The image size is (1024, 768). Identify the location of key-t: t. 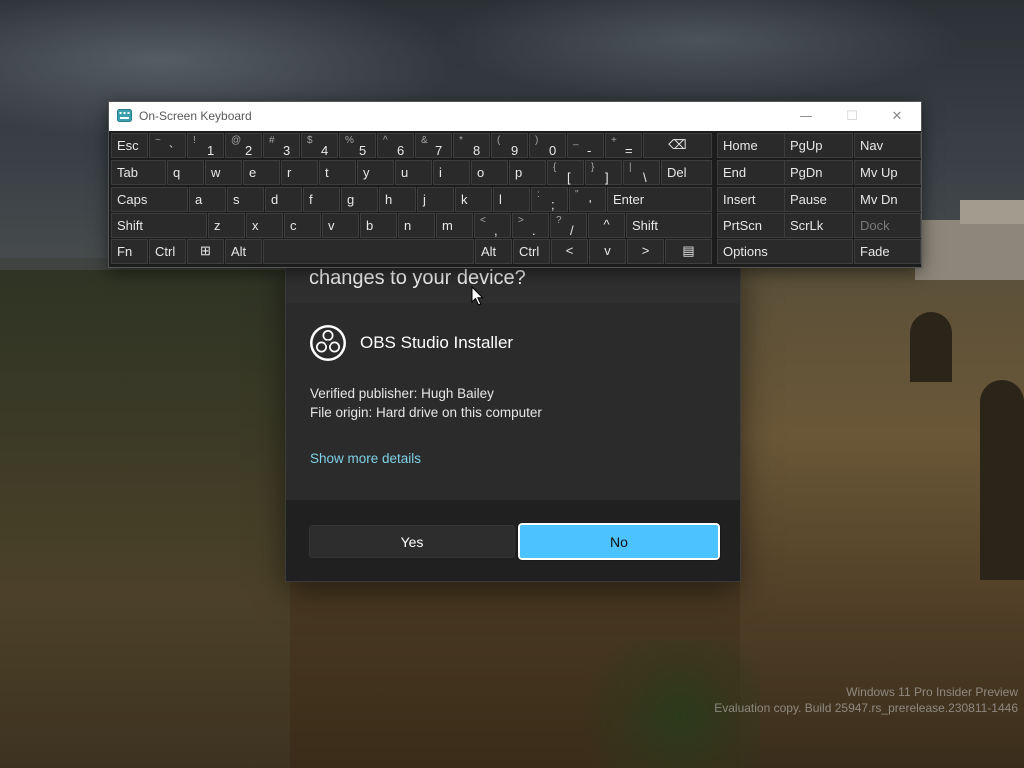
(337, 172).